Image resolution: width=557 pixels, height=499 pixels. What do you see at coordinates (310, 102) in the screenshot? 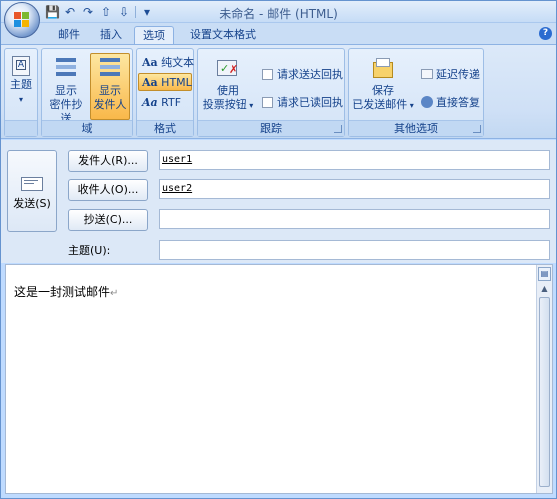
I see `read-receipt-label: 请求已读回执` at bounding box center [310, 102].